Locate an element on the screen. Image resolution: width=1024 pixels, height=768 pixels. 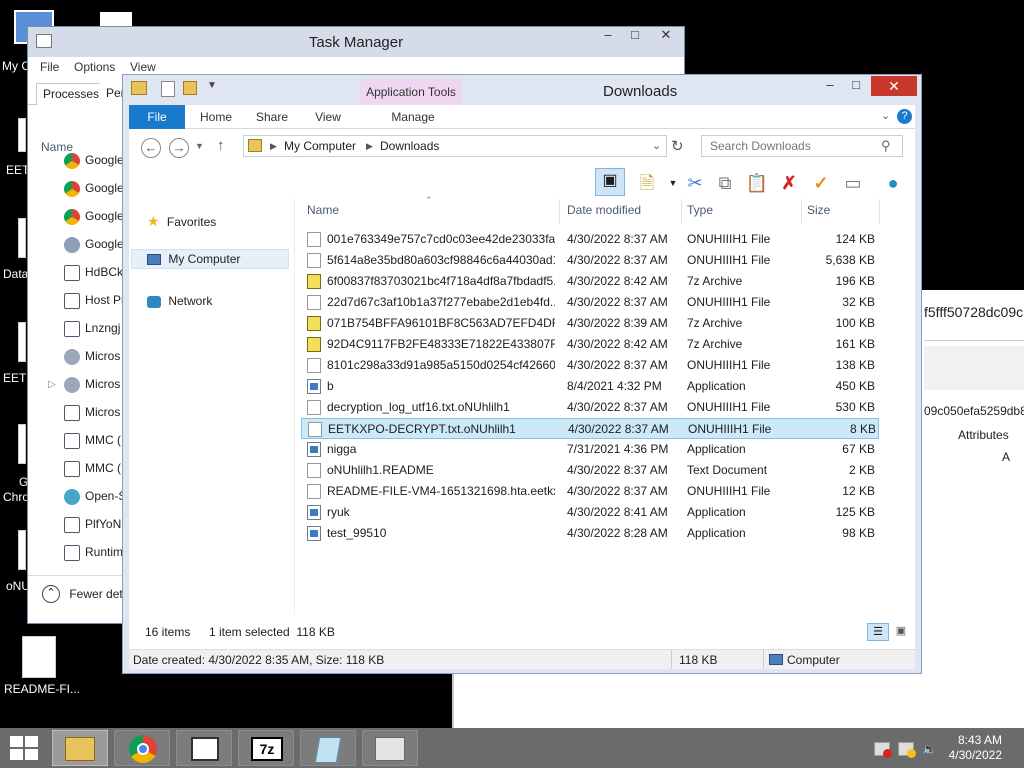
column-size: Size is located at coordinates (818, 210).